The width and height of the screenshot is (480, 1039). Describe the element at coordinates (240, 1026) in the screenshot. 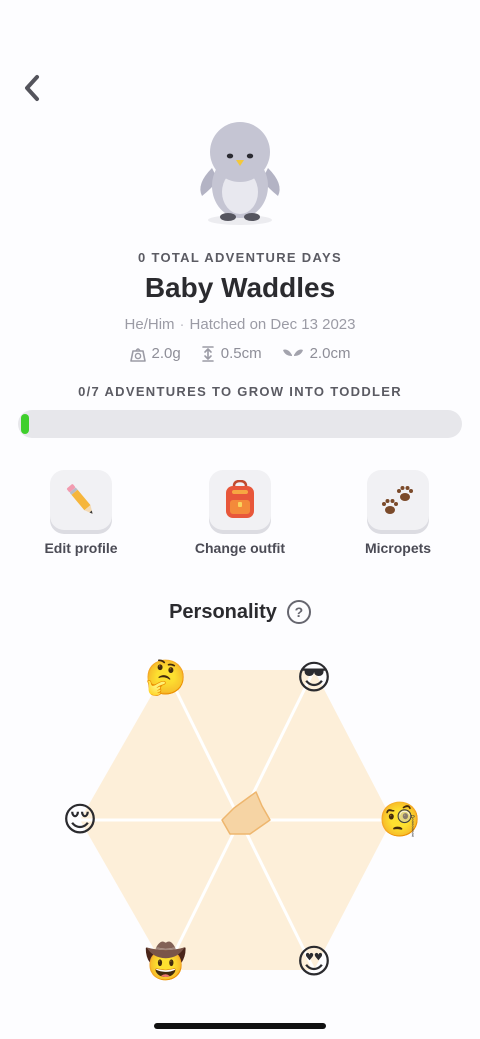

I see `home-indicator` at that location.